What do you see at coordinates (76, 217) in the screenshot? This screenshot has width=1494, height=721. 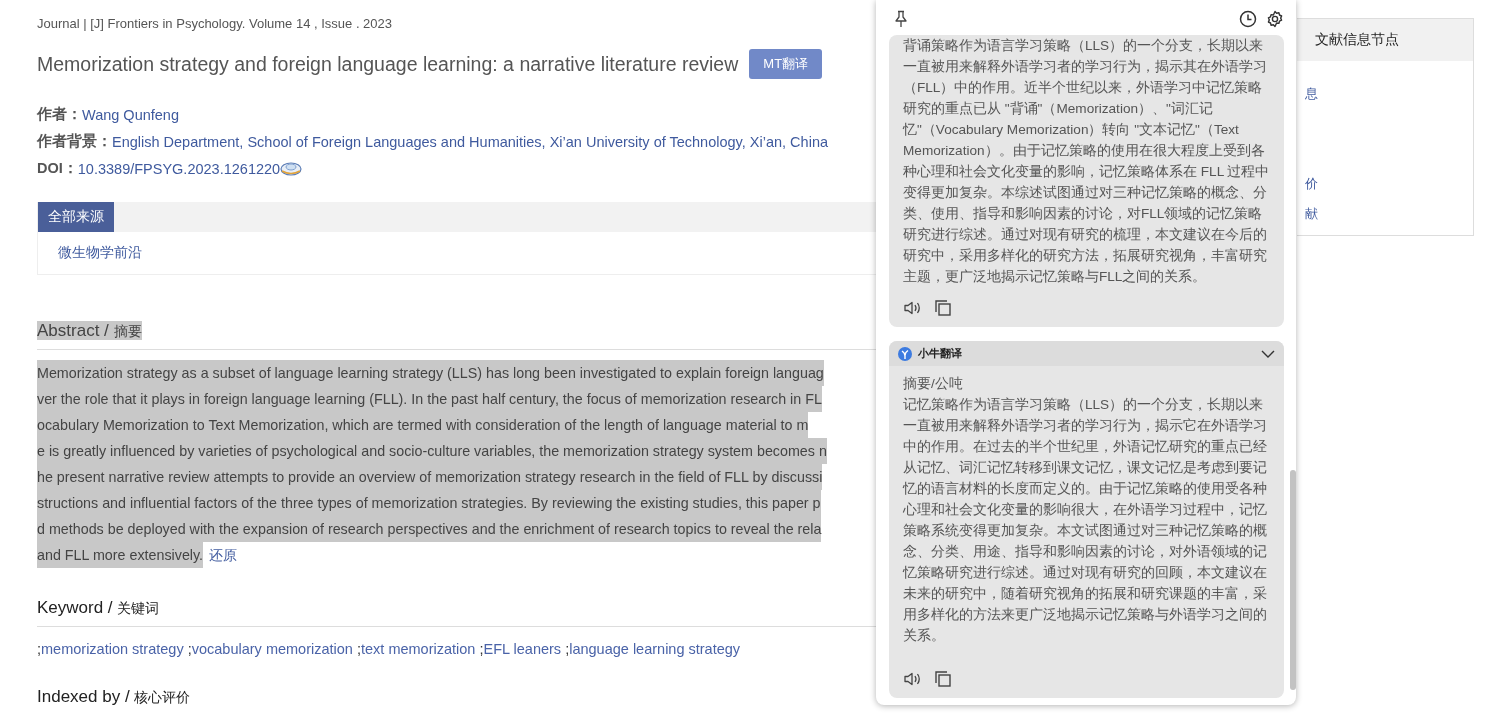 I see `source-tab: 全部来源` at bounding box center [76, 217].